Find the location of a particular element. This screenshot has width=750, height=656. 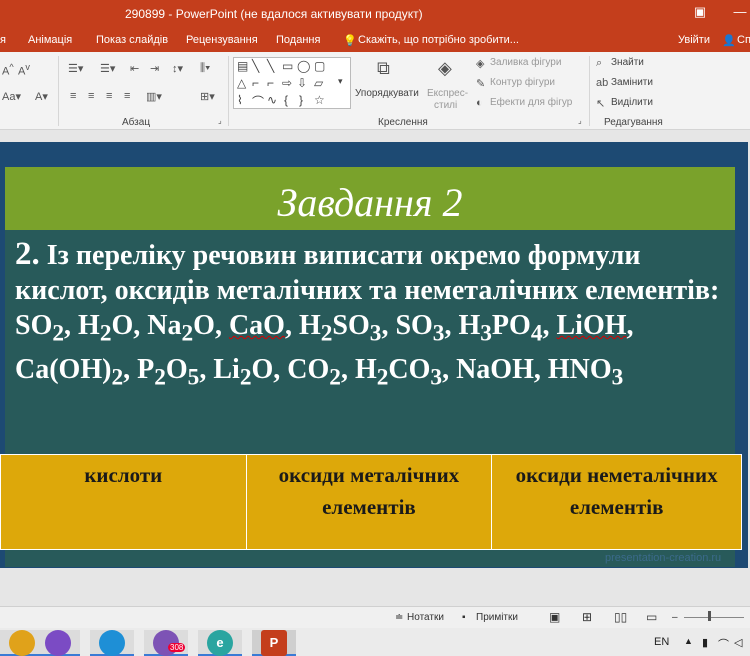

select-button: Виділити is located at coordinates (632, 102).